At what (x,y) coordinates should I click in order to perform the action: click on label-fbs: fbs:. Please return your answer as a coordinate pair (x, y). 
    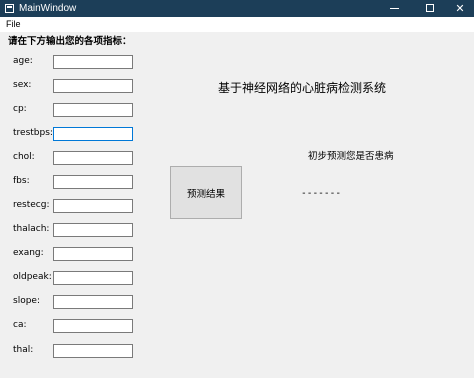
    Looking at the image, I should click on (21, 181).